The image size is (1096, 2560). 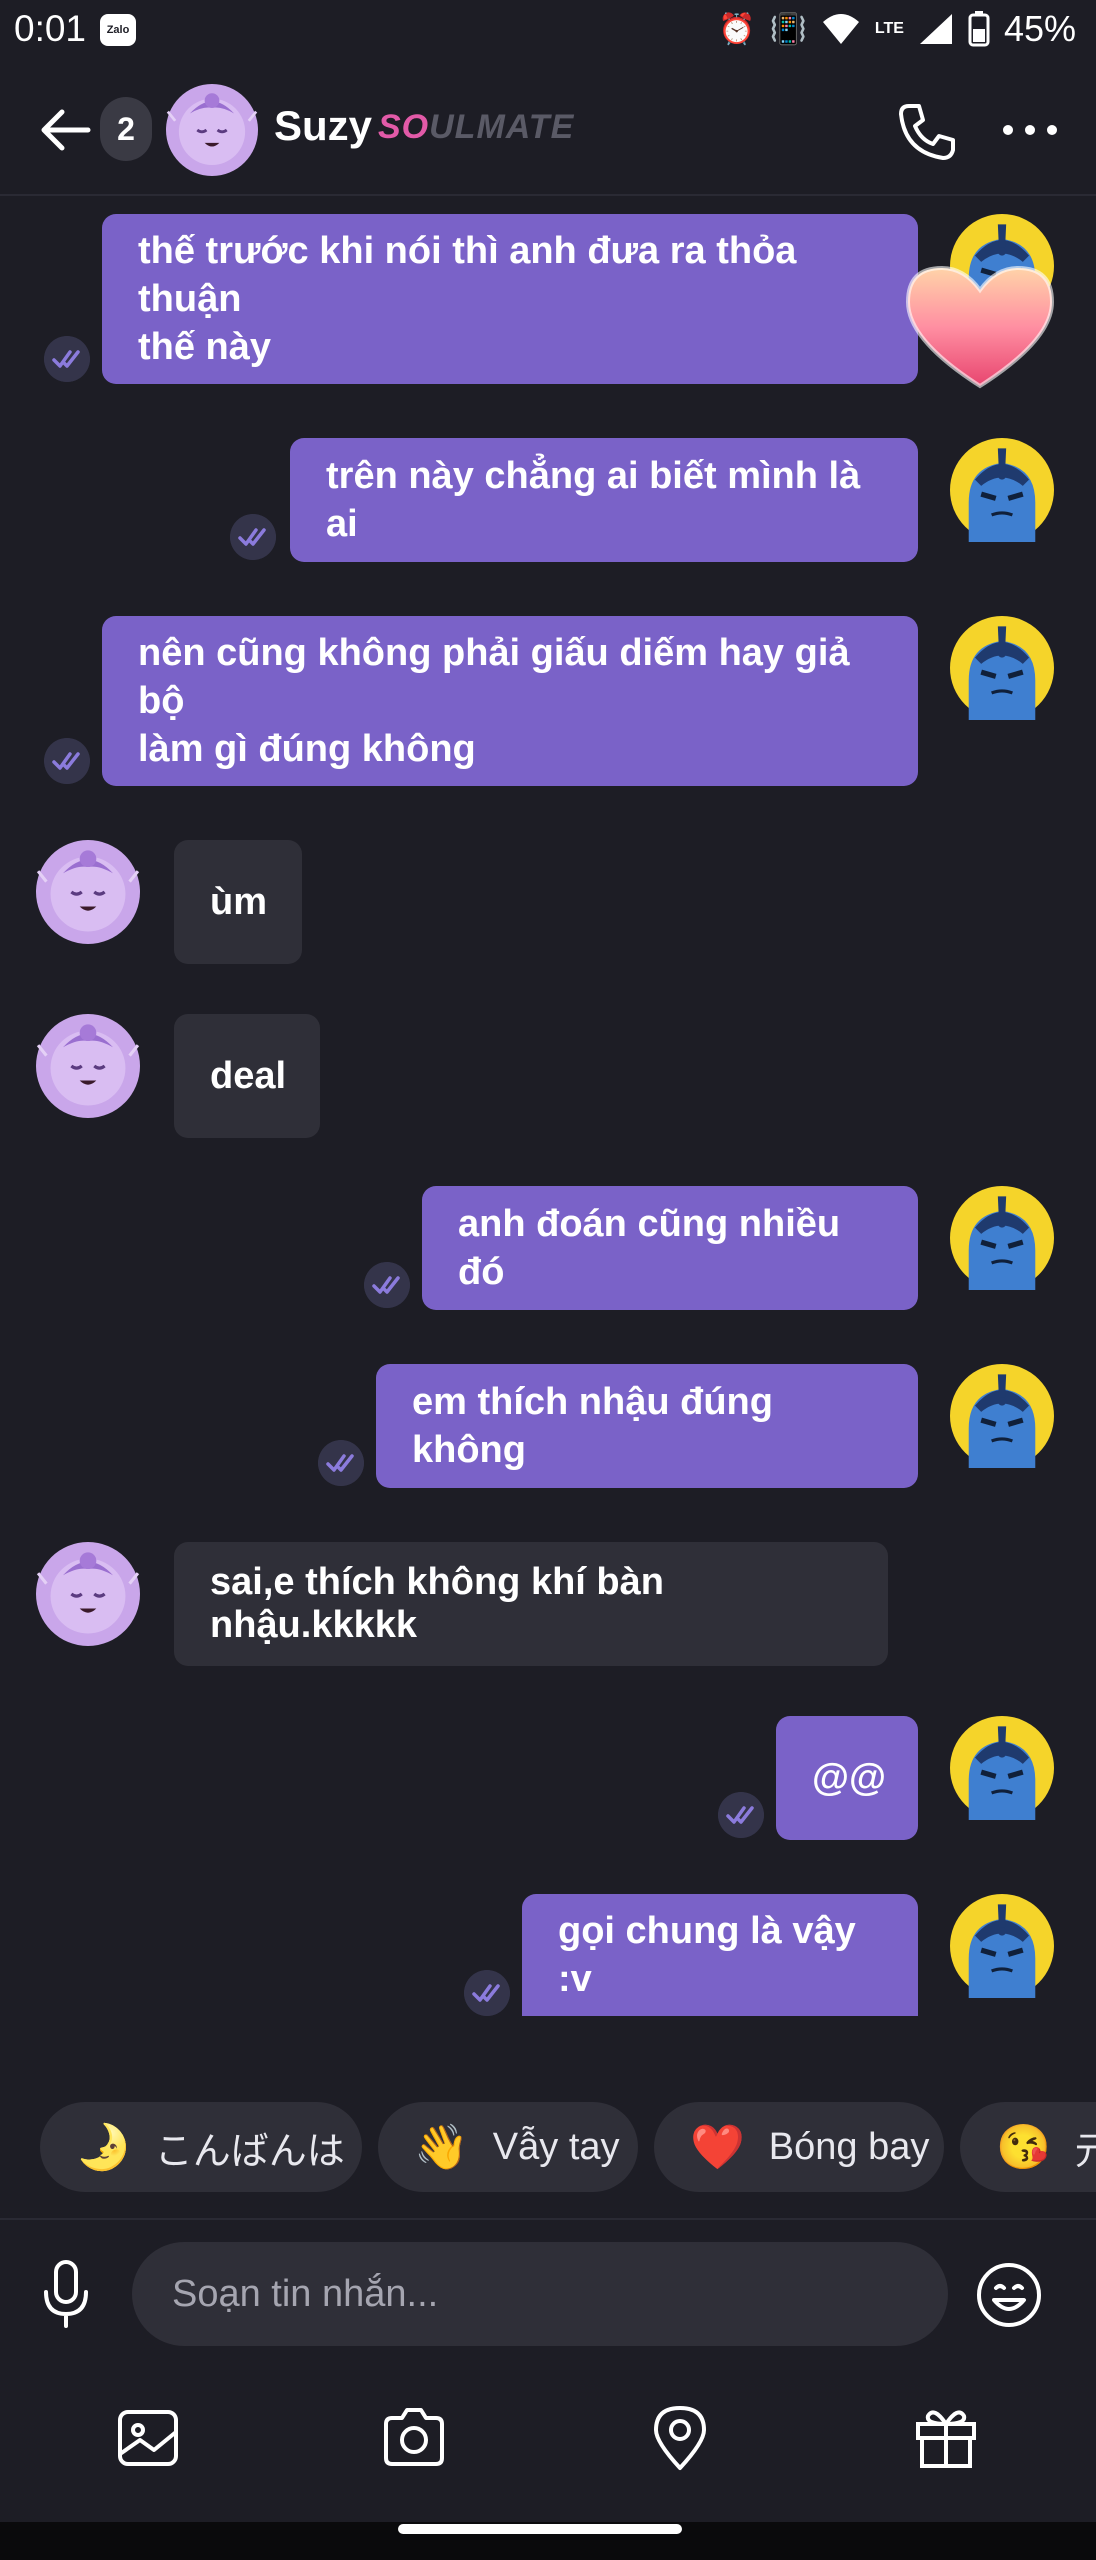 What do you see at coordinates (437, 1603) in the screenshot?
I see `message-line: sai,e thích không khí bàn nhậu.kkkkk` at bounding box center [437, 1603].